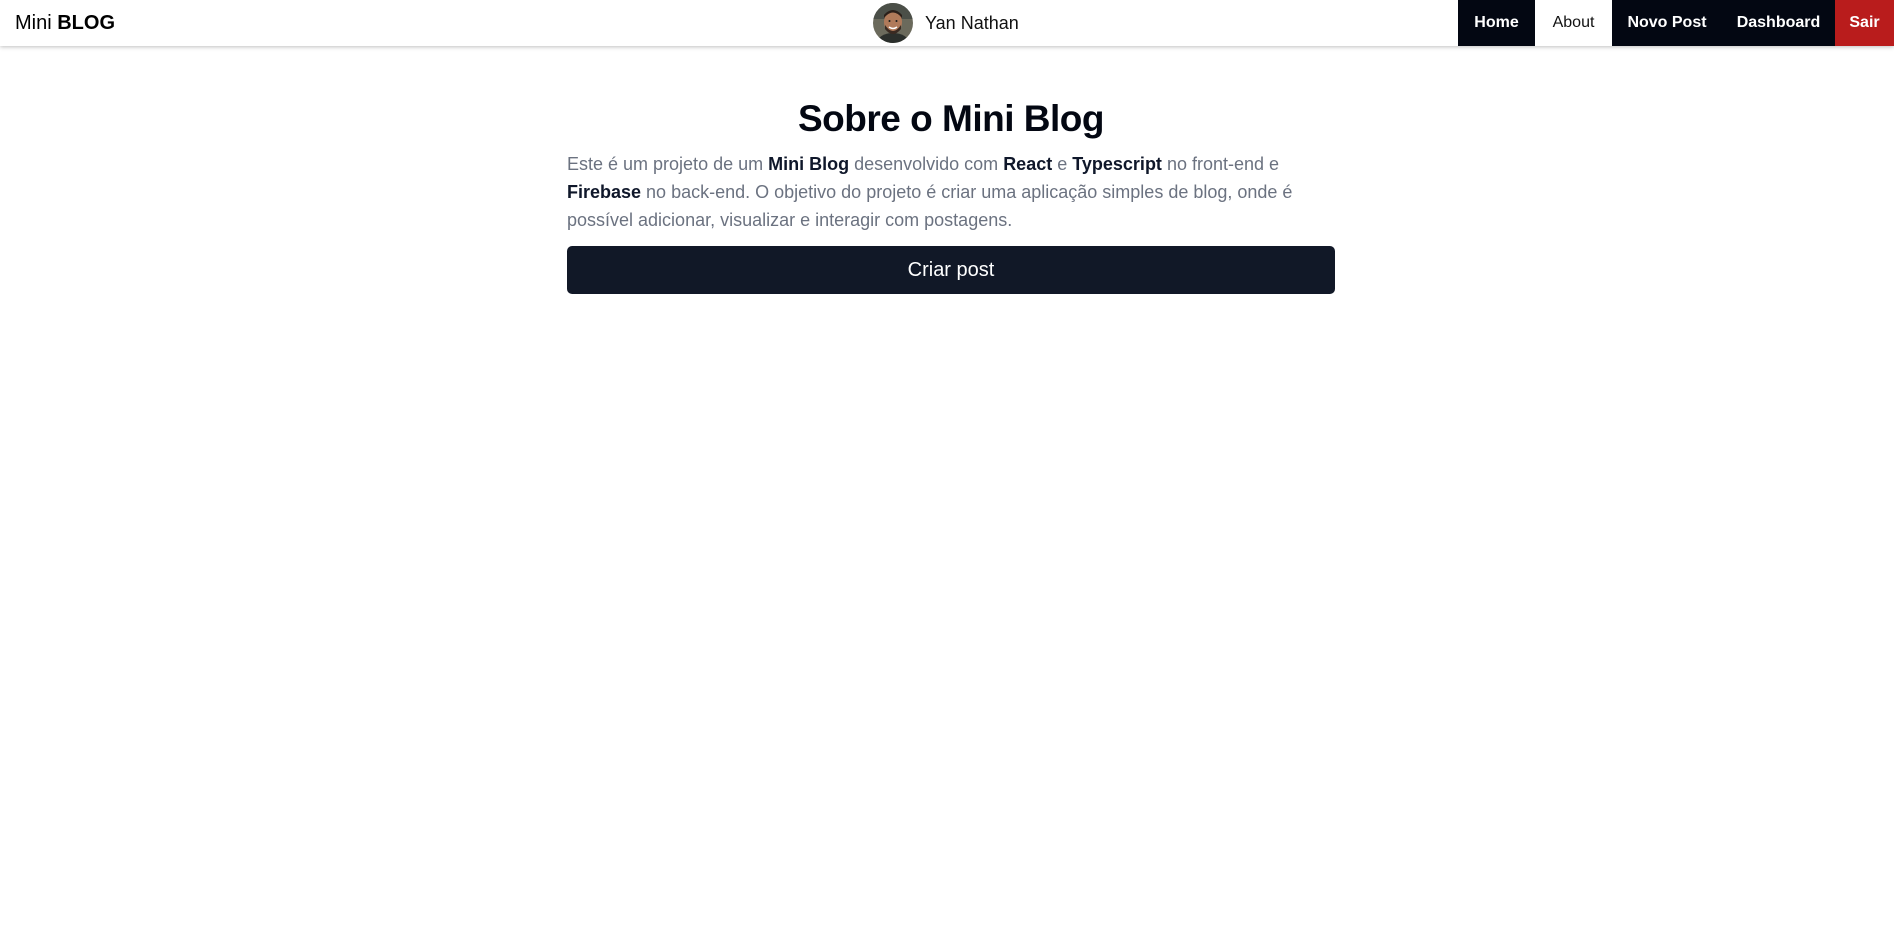 Image resolution: width=1894 pixels, height=934 pixels. Describe the element at coordinates (1062, 164) in the screenshot. I see `description-text-3: e` at that location.